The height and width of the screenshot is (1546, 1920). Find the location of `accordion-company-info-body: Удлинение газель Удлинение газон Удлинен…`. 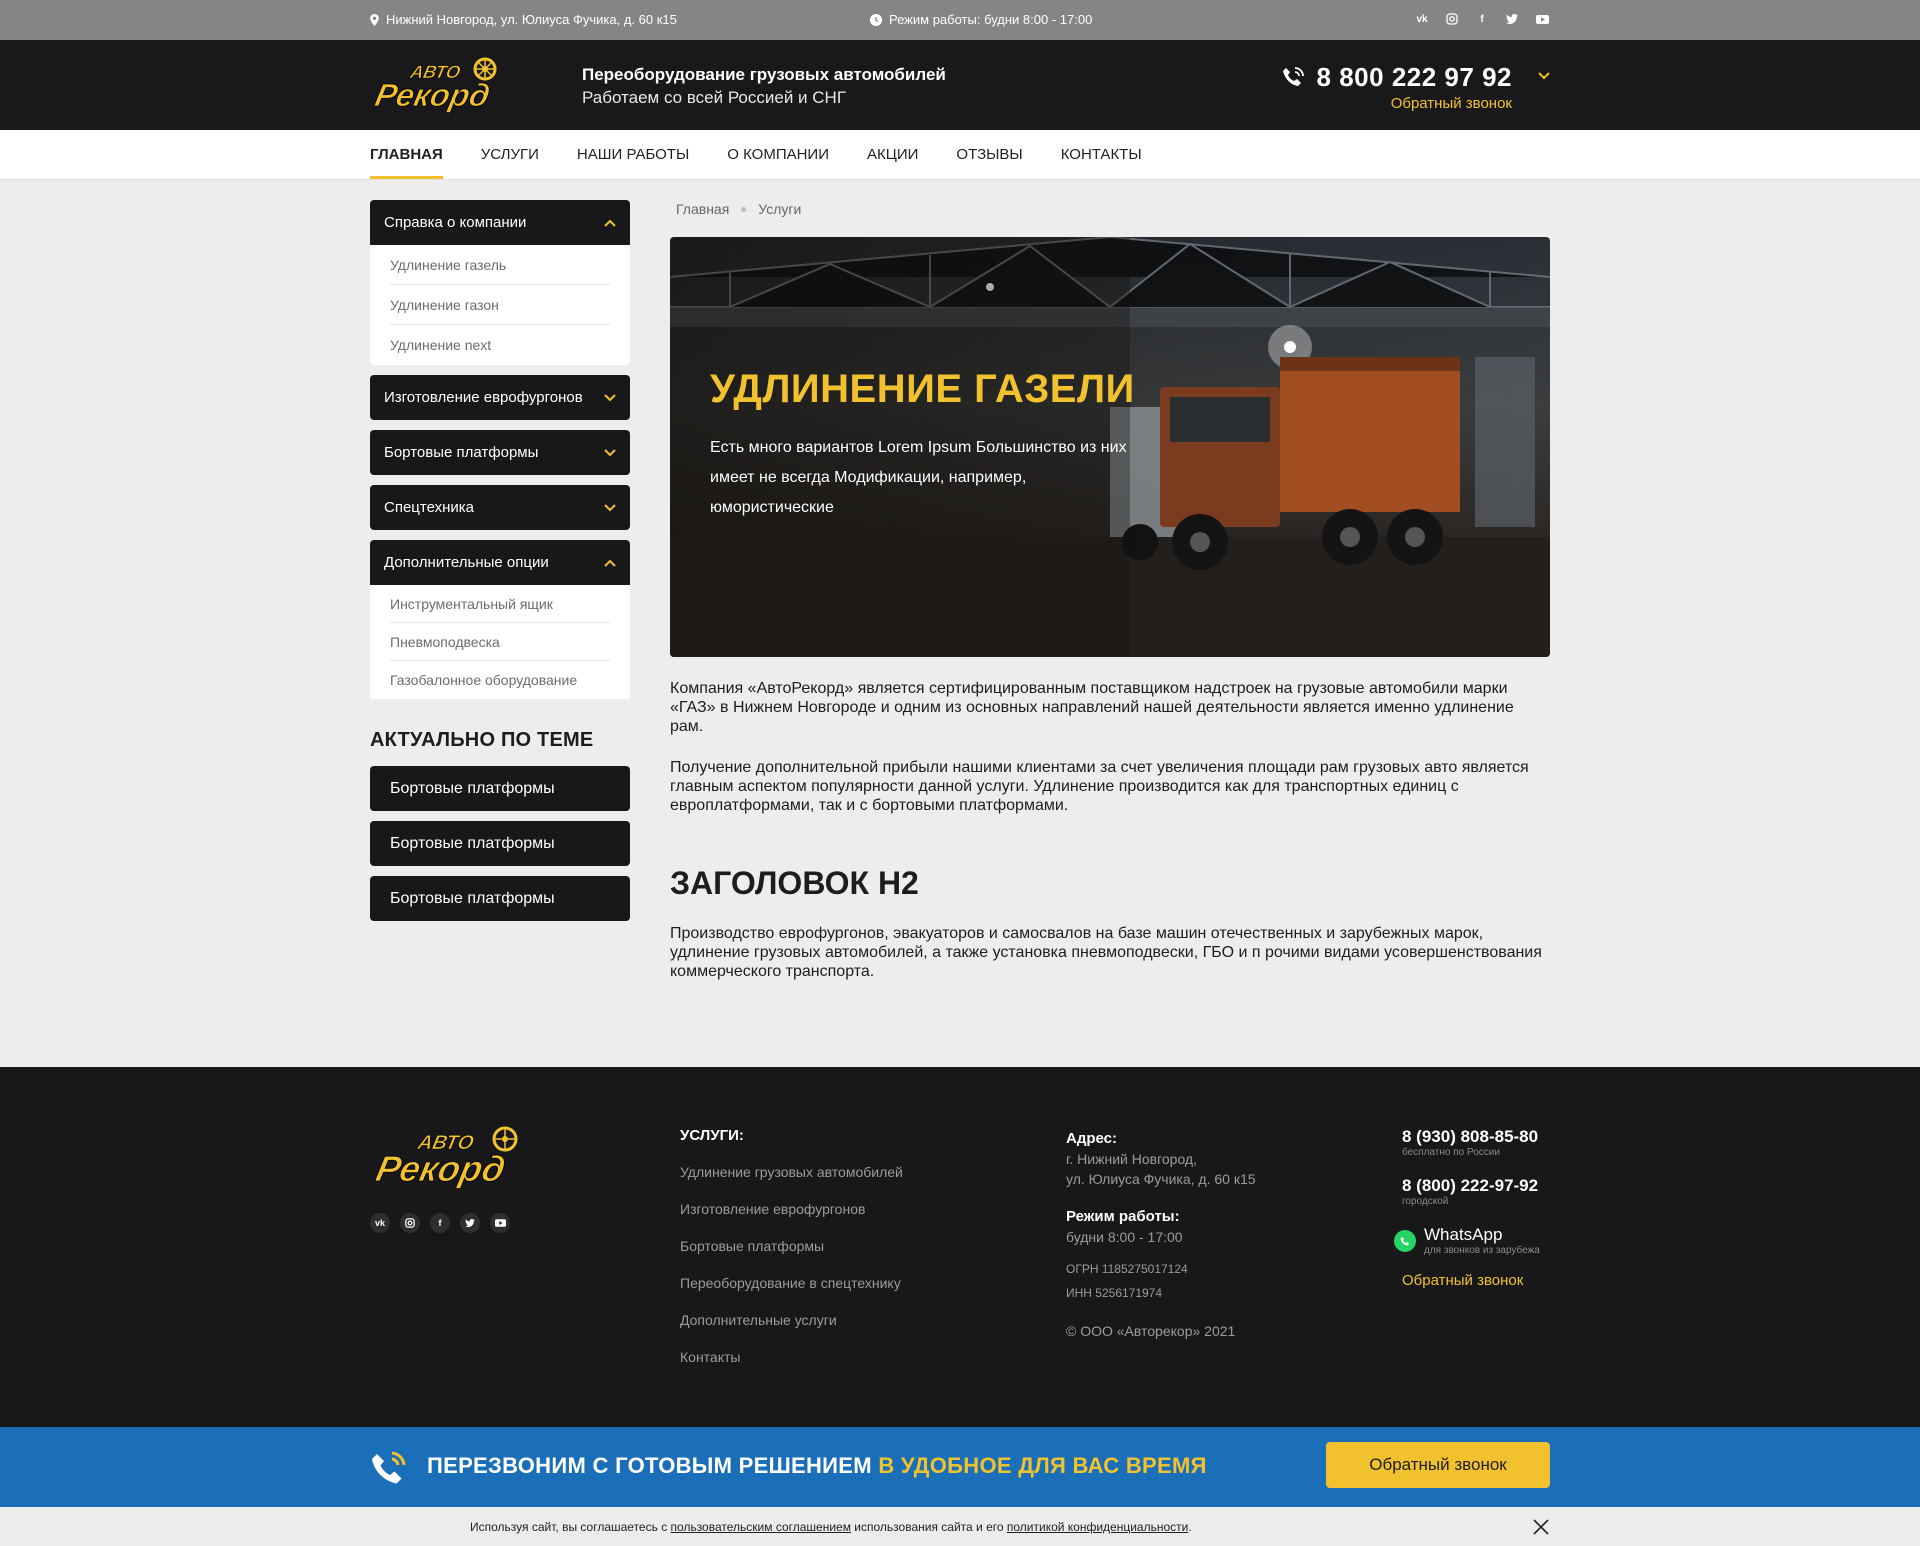

accordion-company-info-body: Удлинение газель Удлинение газон Удлинен… is located at coordinates (500, 305).